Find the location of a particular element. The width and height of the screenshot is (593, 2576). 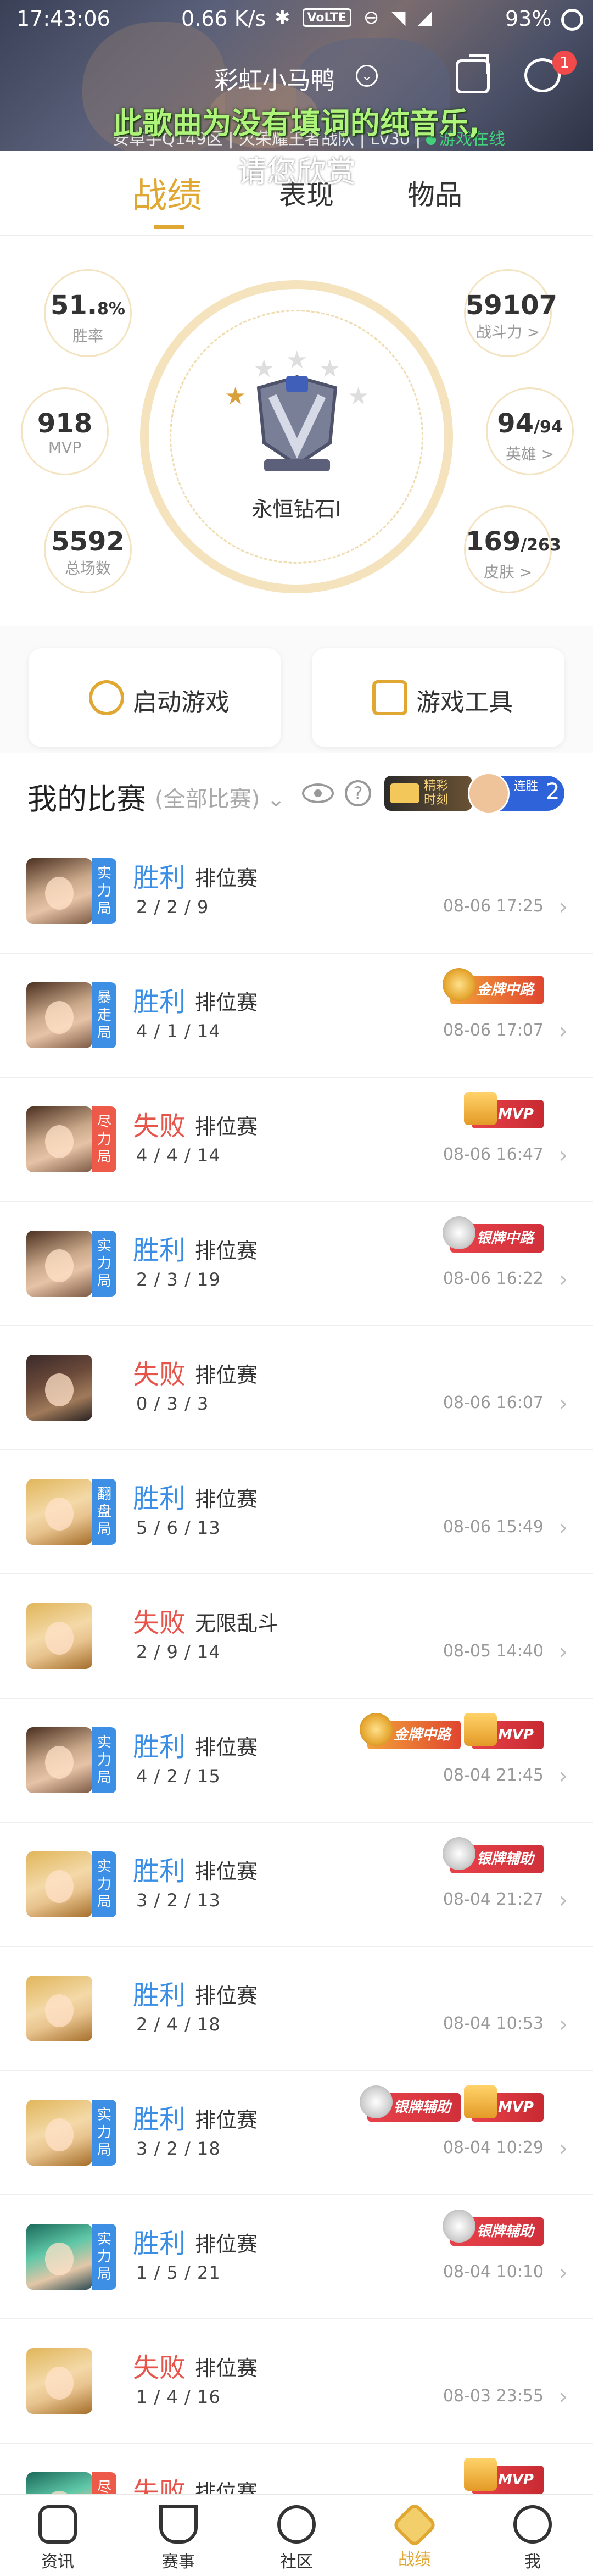

stat-power-label: 战斗力 > is located at coordinates (507, 332).